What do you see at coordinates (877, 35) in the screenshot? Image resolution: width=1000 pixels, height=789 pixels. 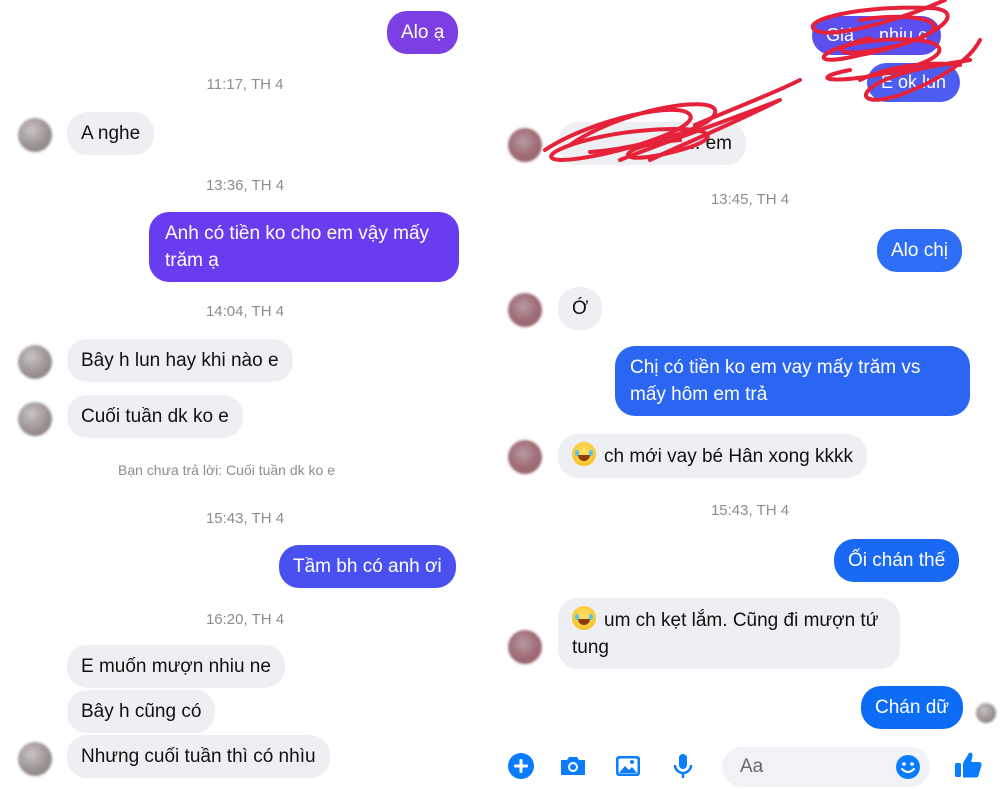 I see `message-bubble-outgoing: Giá ... nhiu c` at bounding box center [877, 35].